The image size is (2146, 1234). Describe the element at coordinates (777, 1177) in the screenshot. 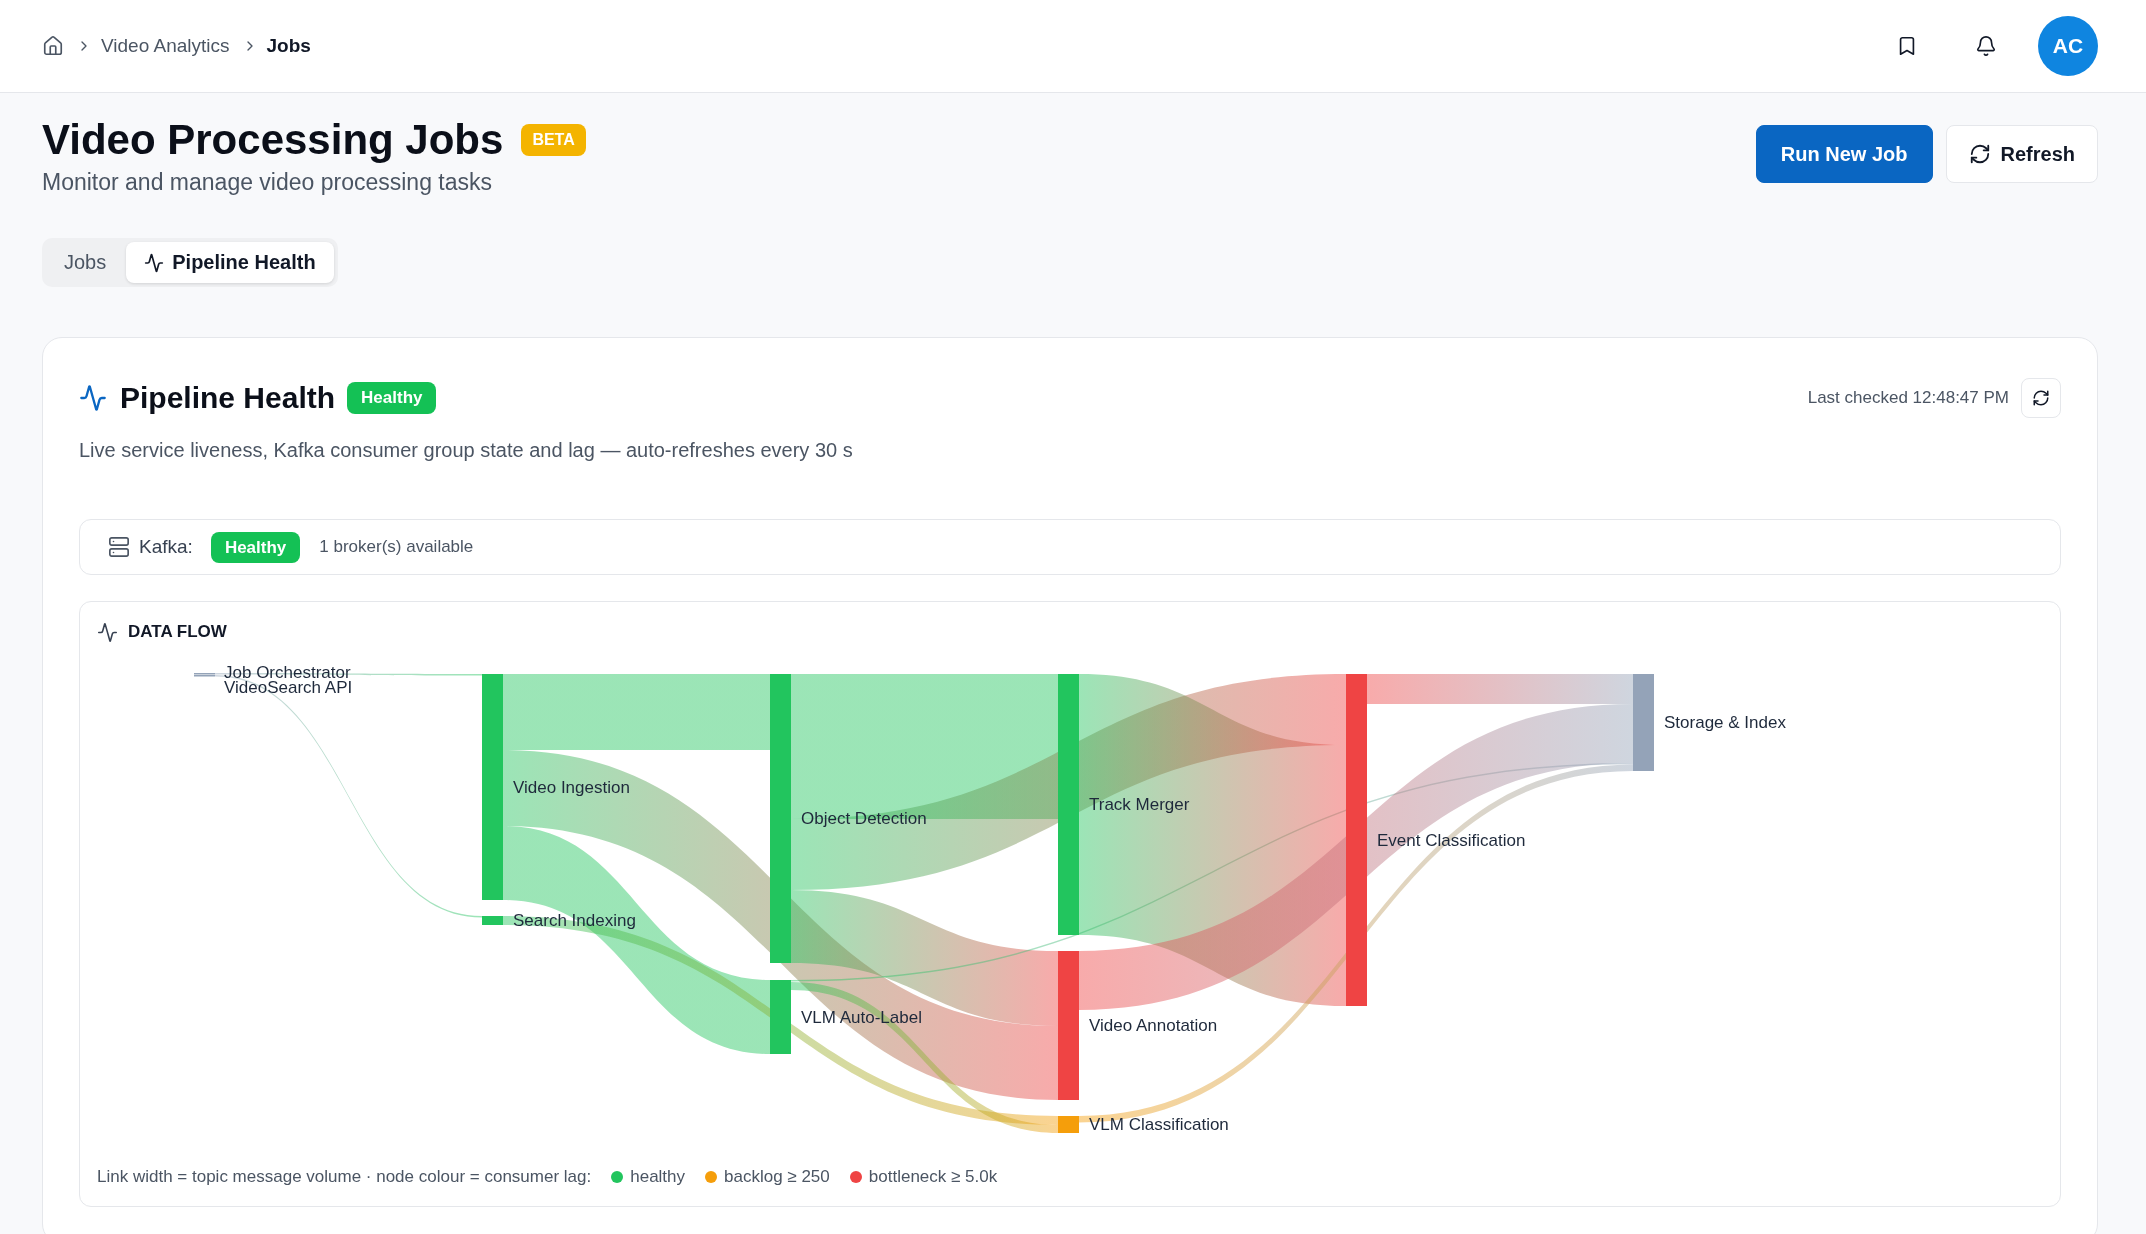

I see `legend-label: backlog ≥ 250` at that location.